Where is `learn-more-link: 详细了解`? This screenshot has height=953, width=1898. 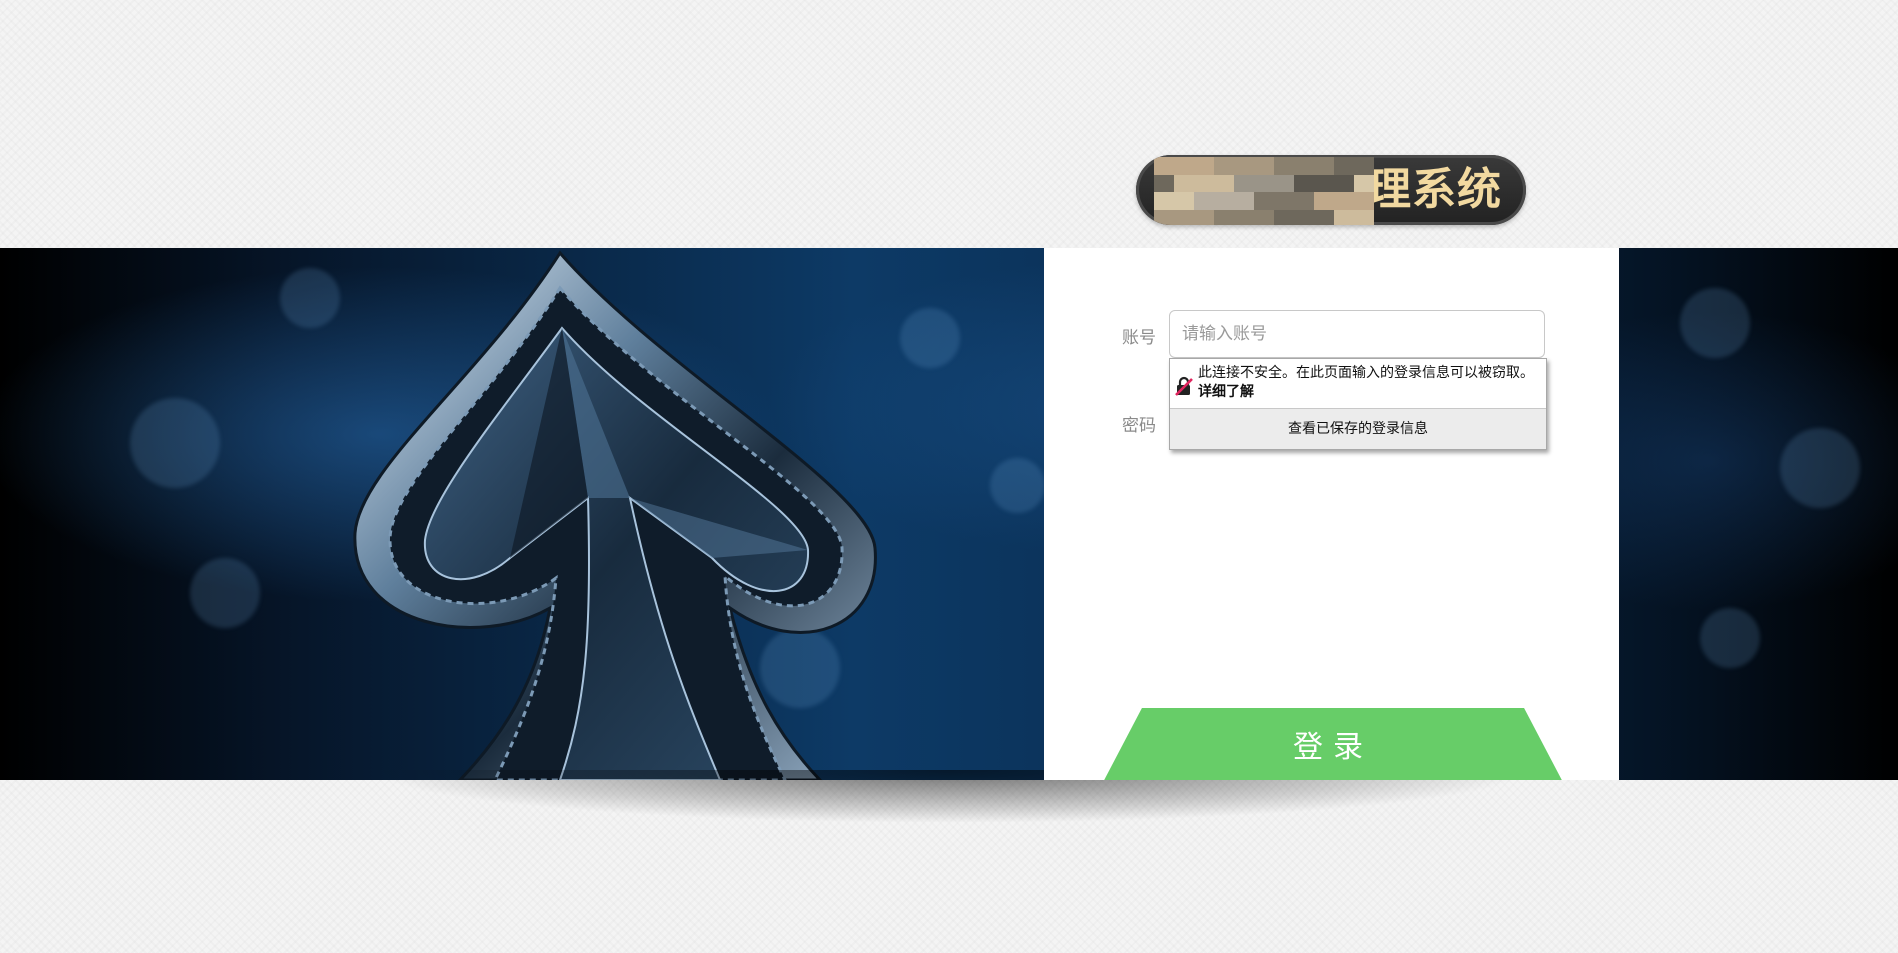 learn-more-link: 详细了解 is located at coordinates (1226, 392).